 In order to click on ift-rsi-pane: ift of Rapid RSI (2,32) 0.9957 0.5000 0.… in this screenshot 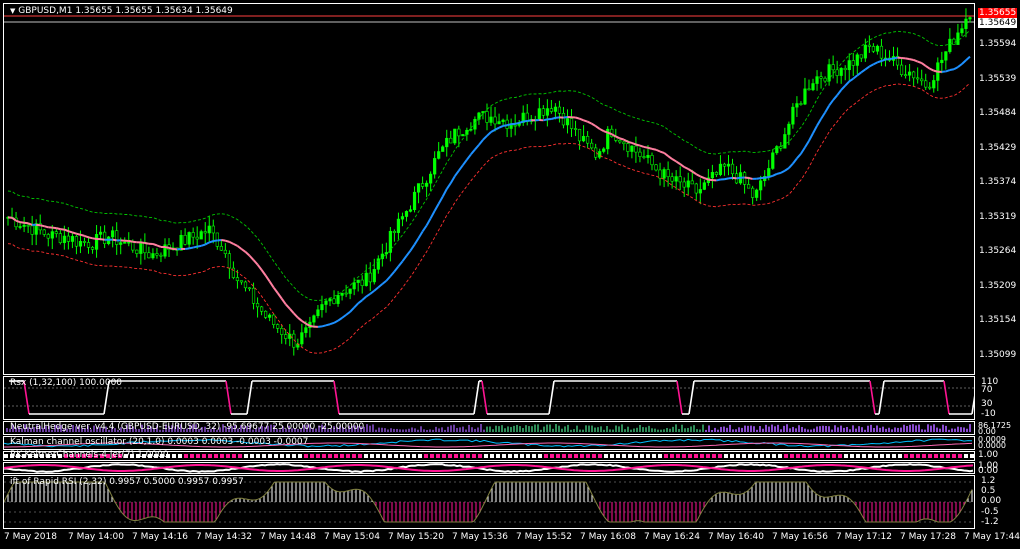, I will do `click(489, 502)`.